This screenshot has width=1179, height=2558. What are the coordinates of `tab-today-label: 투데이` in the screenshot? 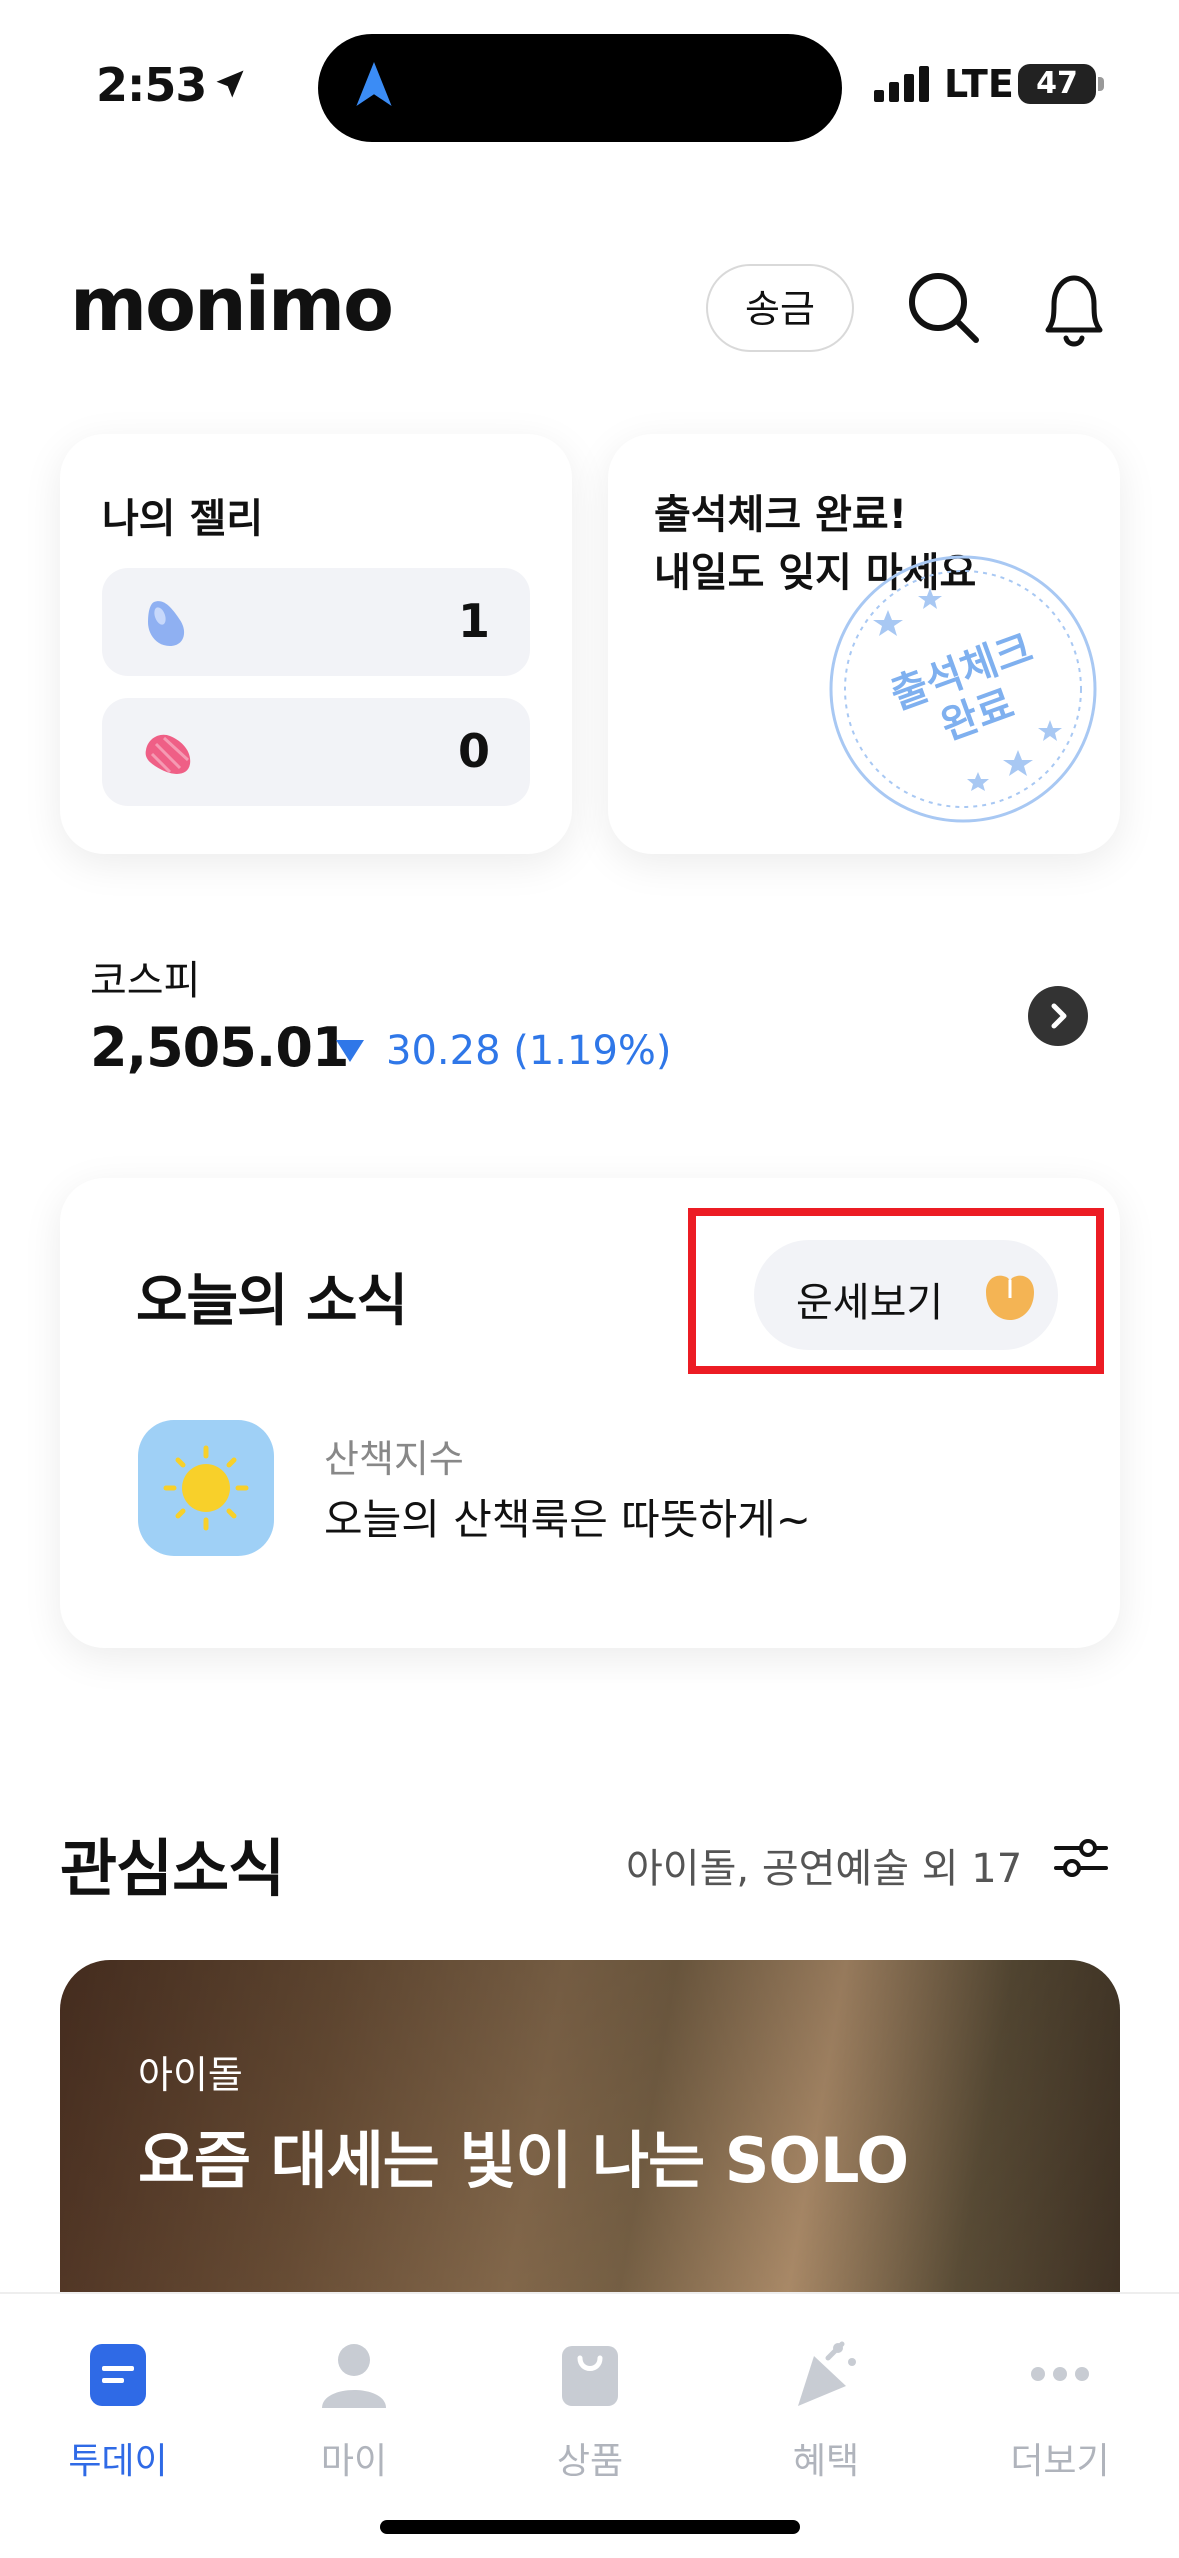 It's located at (118, 2461).